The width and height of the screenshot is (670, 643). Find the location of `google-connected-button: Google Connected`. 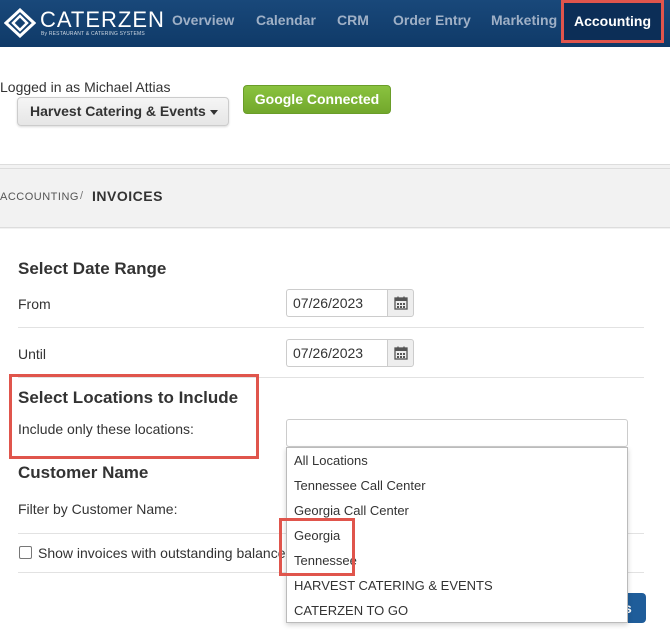

google-connected-button: Google Connected is located at coordinates (317, 99).